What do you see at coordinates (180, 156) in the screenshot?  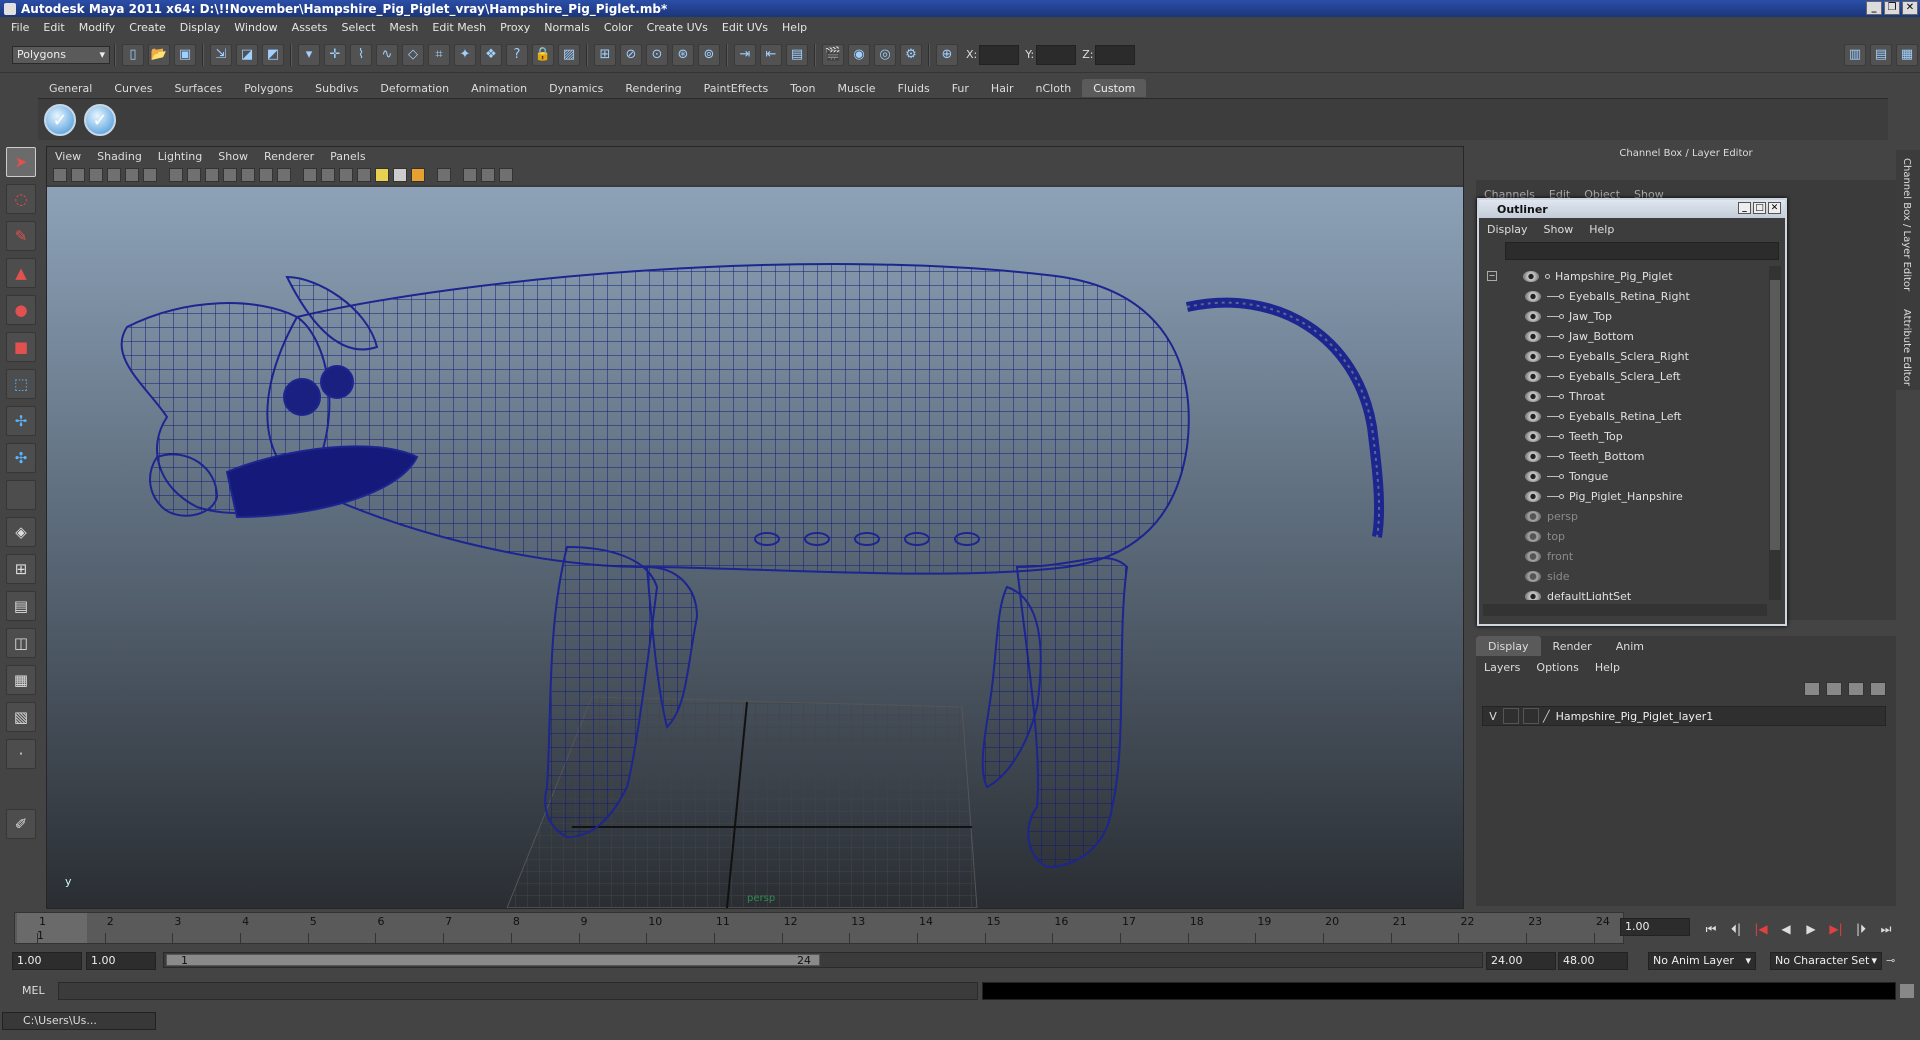 I see `viewport-menu-lighting: Lighting` at bounding box center [180, 156].